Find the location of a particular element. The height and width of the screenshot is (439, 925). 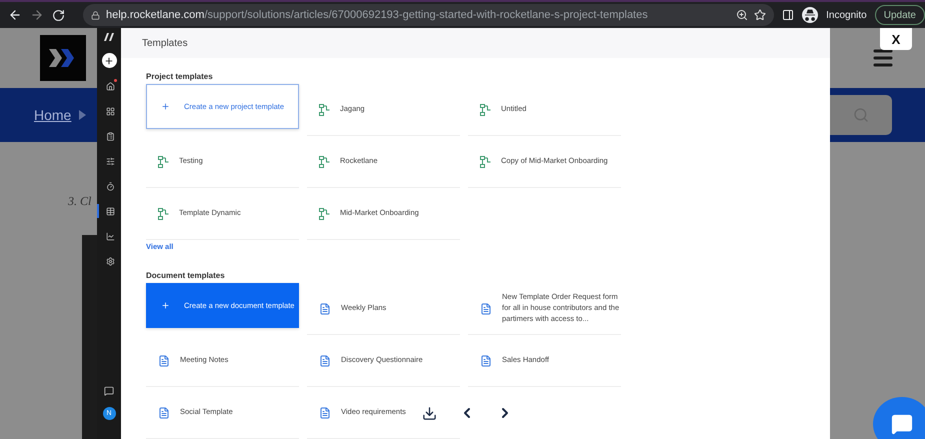

section-title: Document templates is located at coordinates (186, 276).